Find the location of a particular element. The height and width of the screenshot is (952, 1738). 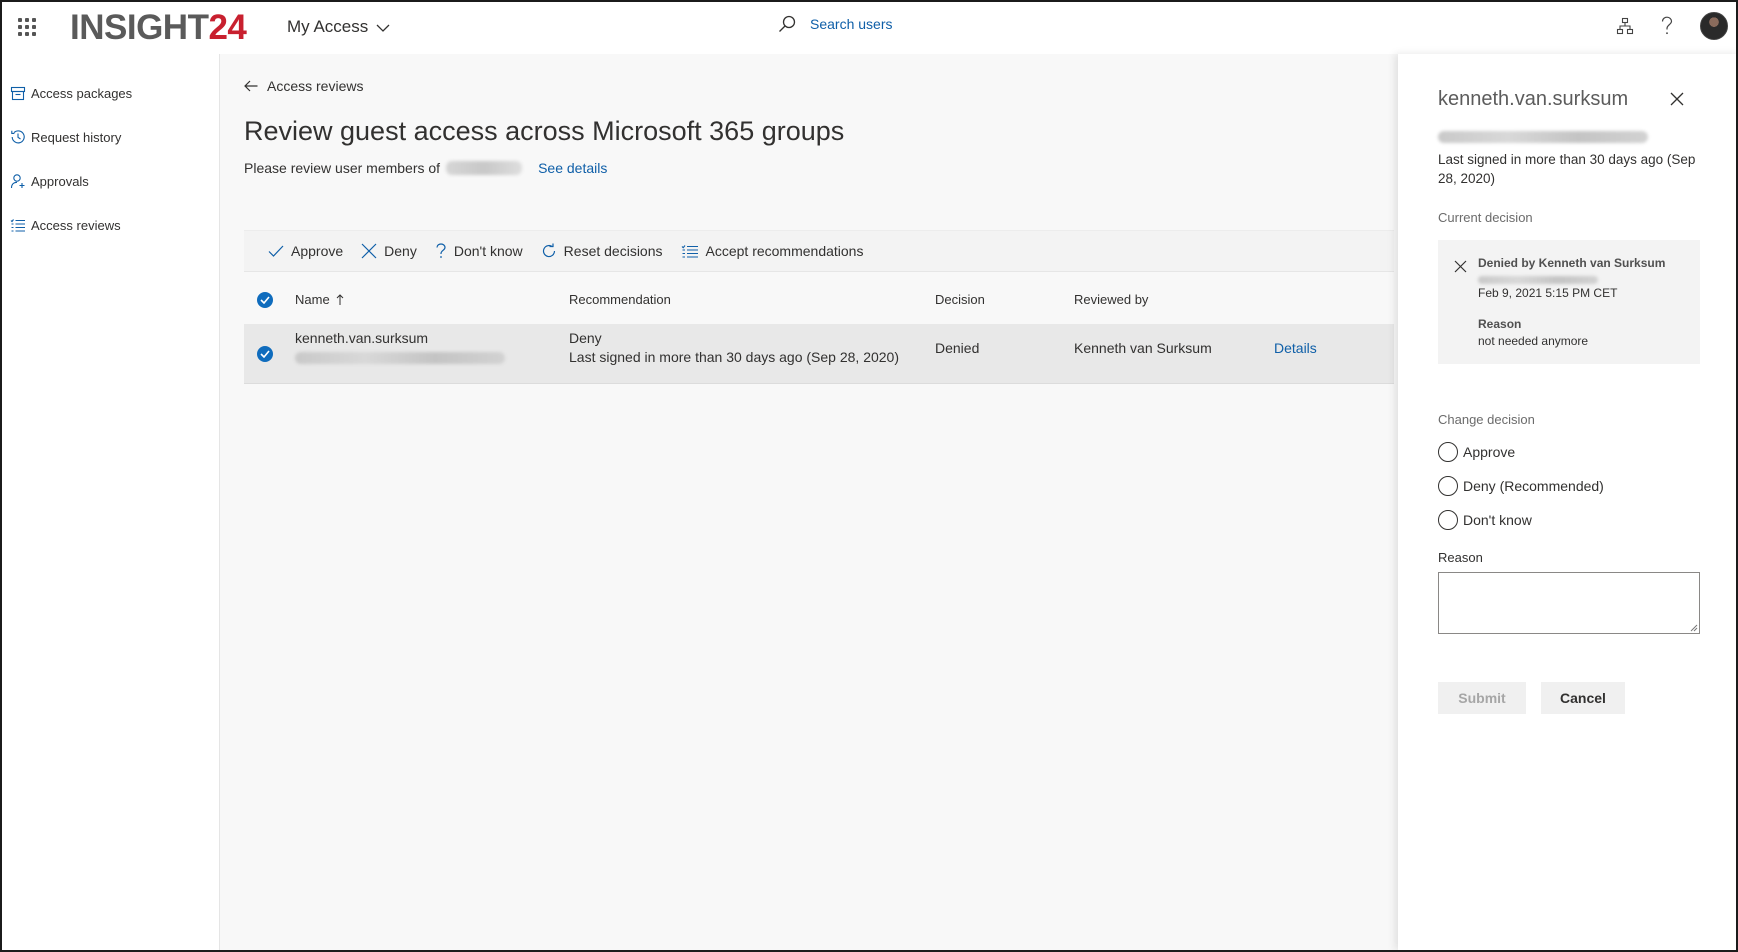

search-placeholder: Search users is located at coordinates (851, 24).